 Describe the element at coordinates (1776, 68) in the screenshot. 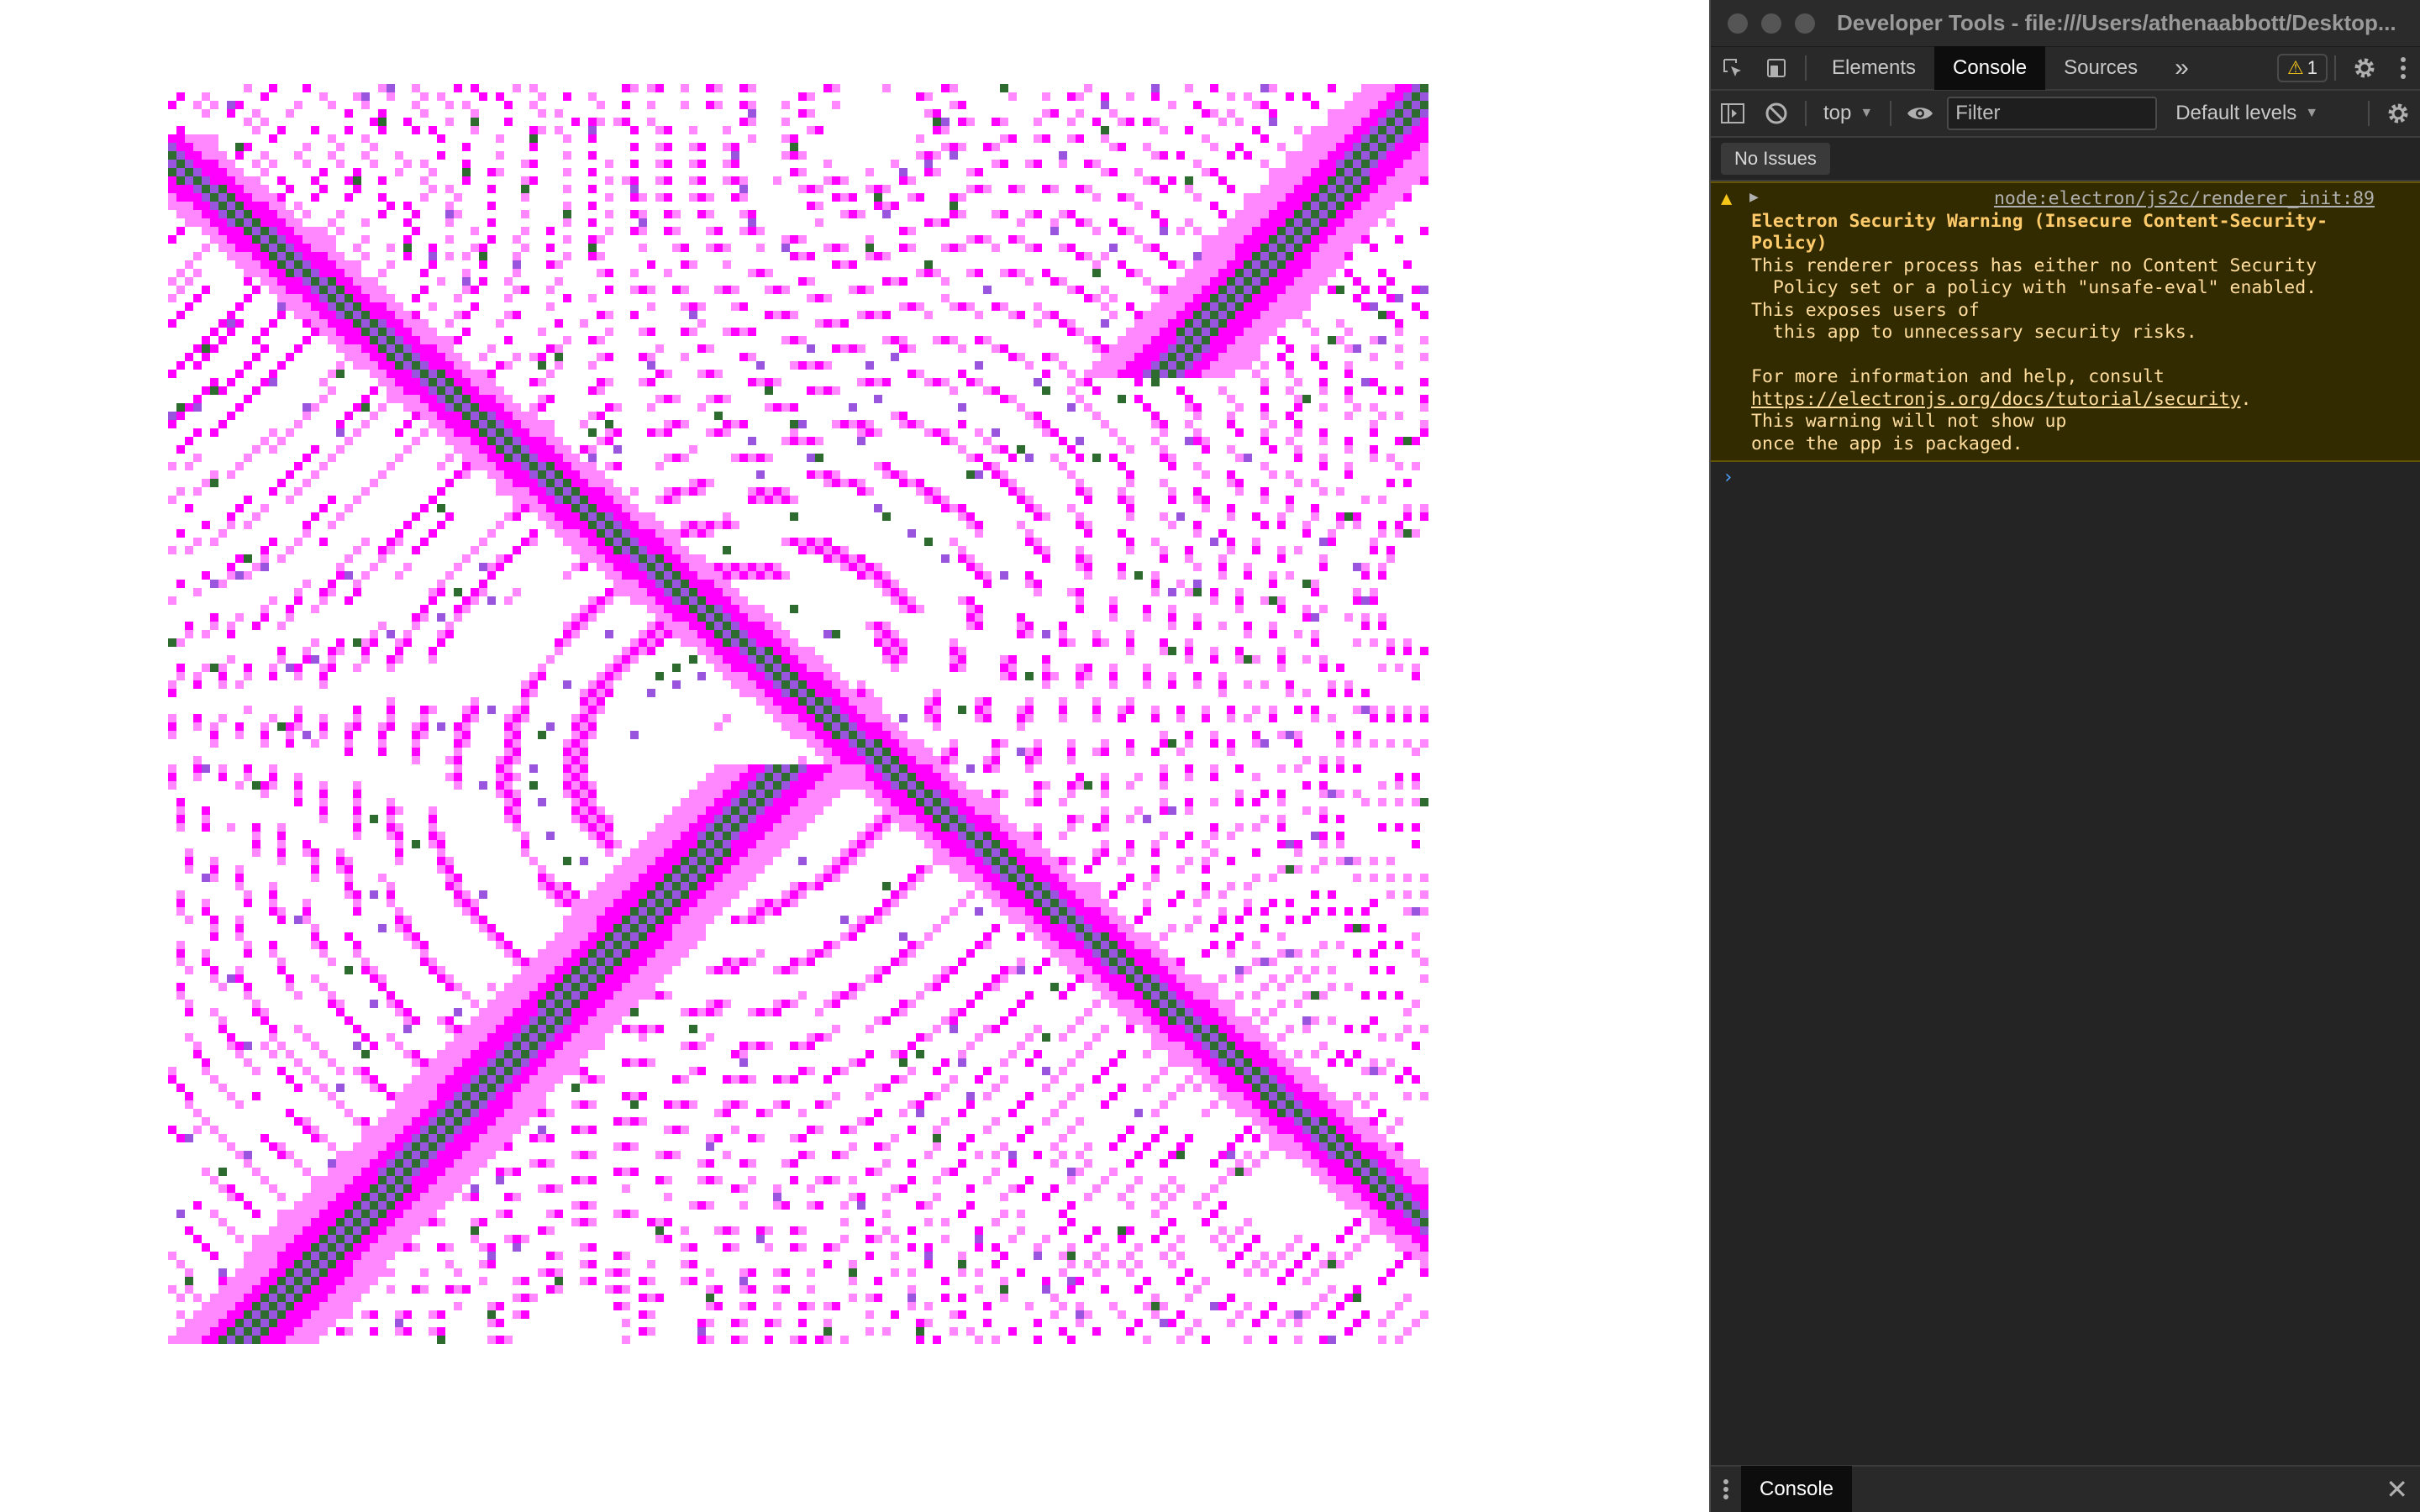

I see `device-toolbar-icon` at that location.